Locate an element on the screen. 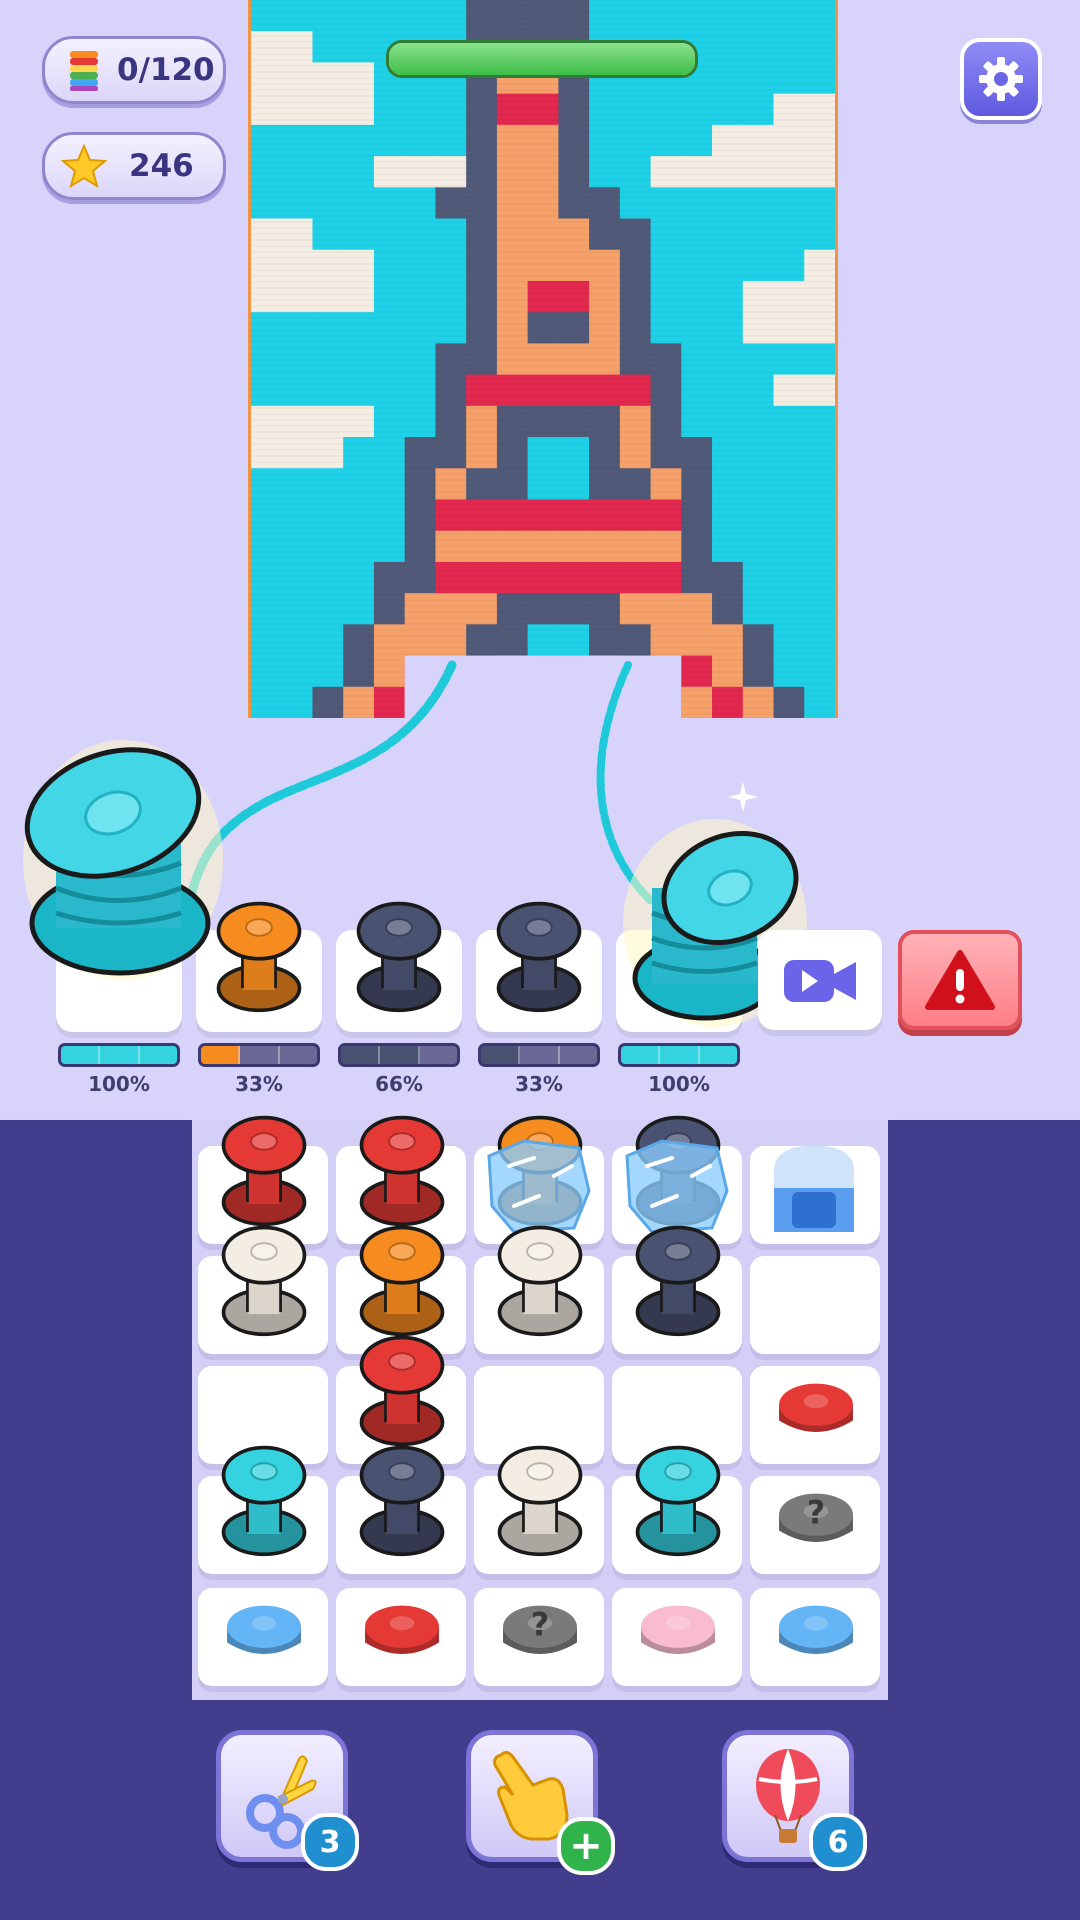  gear-icon is located at coordinates (1001, 79).